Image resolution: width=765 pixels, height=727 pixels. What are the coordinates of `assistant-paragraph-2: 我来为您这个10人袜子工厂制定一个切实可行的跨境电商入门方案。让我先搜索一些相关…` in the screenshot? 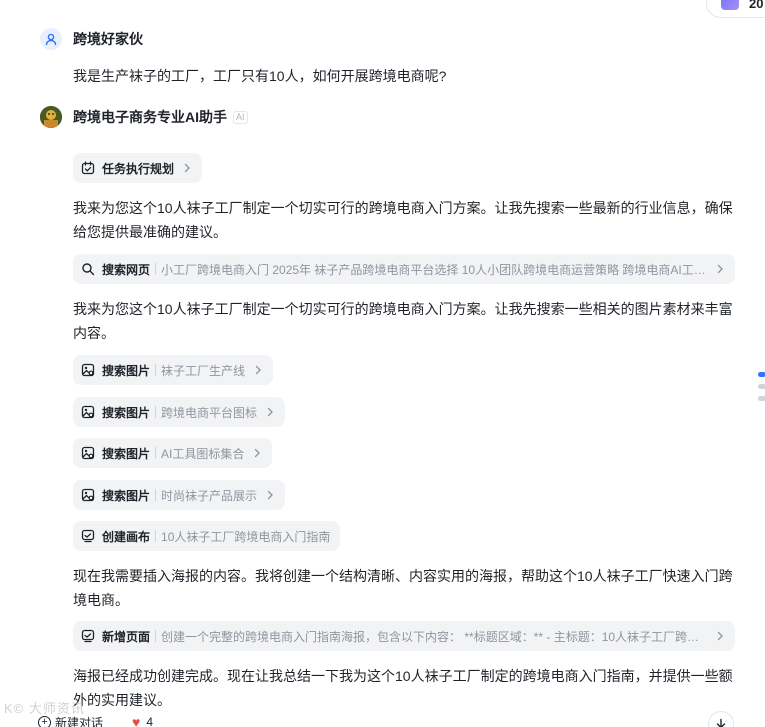 It's located at (403, 321).